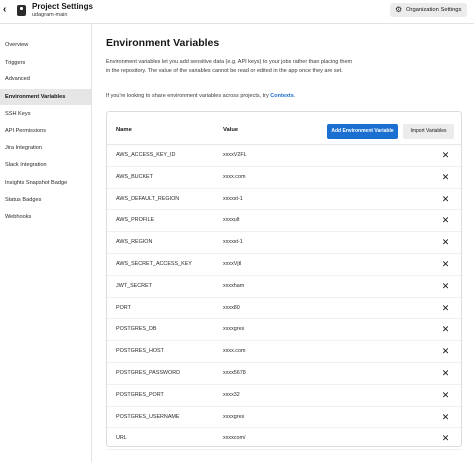 Image resolution: width=474 pixels, height=462 pixels. What do you see at coordinates (282, 96) in the screenshot?
I see `contexts-link: Contexts` at bounding box center [282, 96].